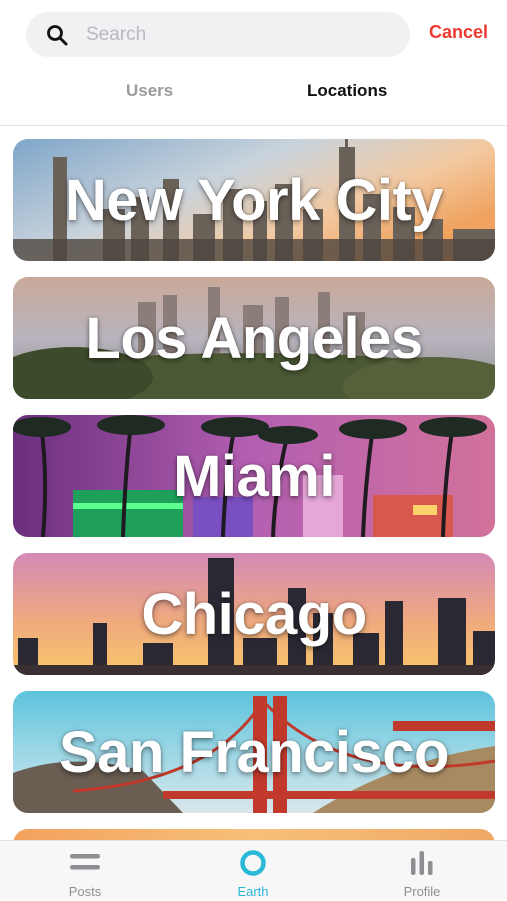 The image size is (507, 901). Describe the element at coordinates (85, 862) in the screenshot. I see `menu-lines-icon` at that location.